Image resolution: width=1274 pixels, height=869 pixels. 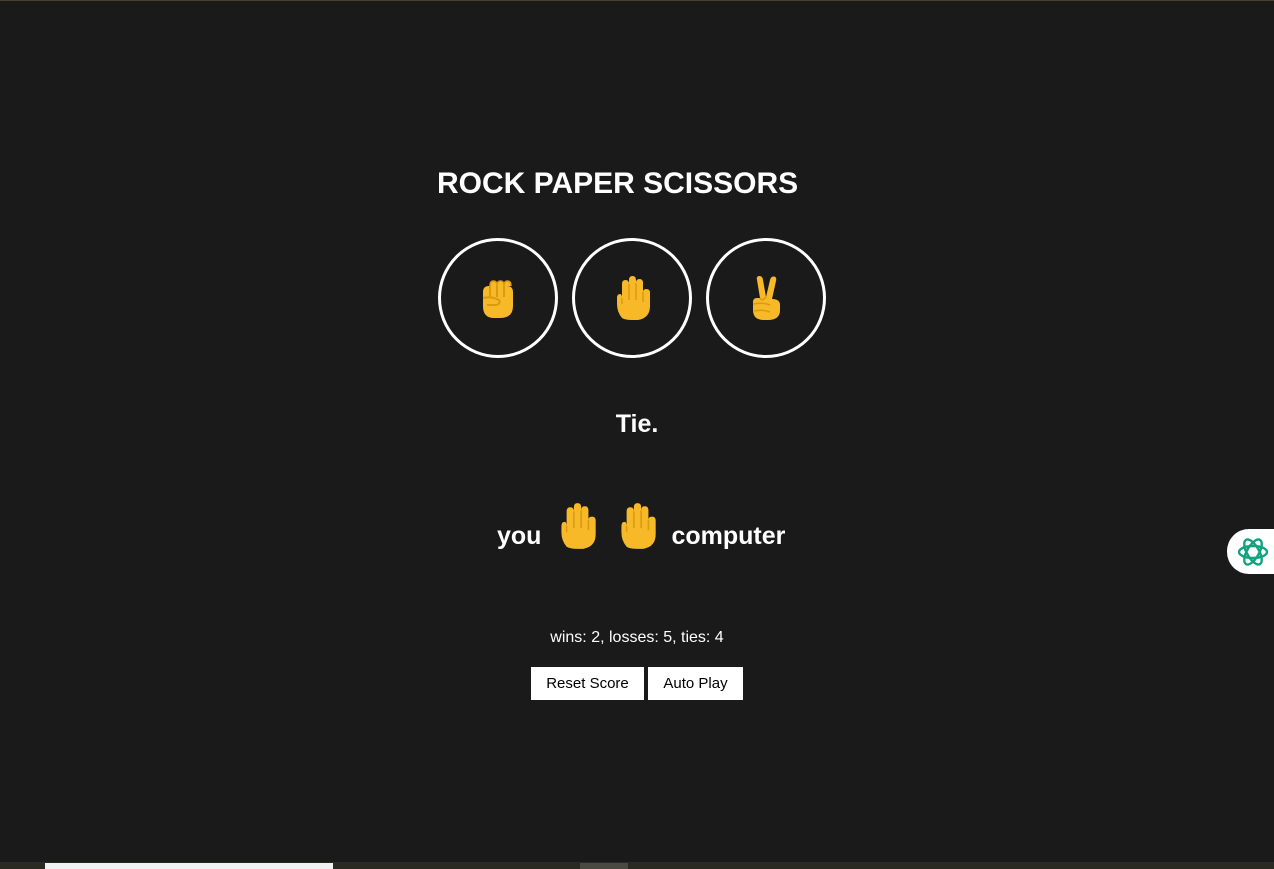 What do you see at coordinates (637, 424) in the screenshot?
I see `result-text: Tie.` at bounding box center [637, 424].